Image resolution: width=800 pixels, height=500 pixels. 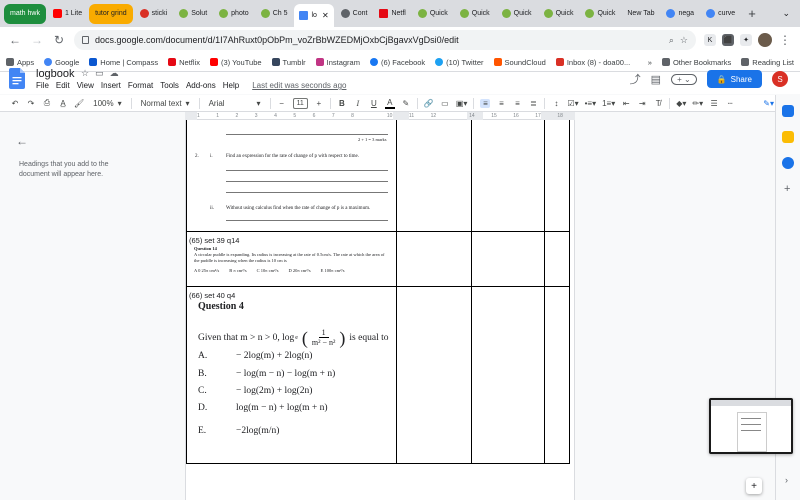 What do you see at coordinates (184, 62) in the screenshot?
I see `bookmark-netflix: Netflix` at bounding box center [184, 62].